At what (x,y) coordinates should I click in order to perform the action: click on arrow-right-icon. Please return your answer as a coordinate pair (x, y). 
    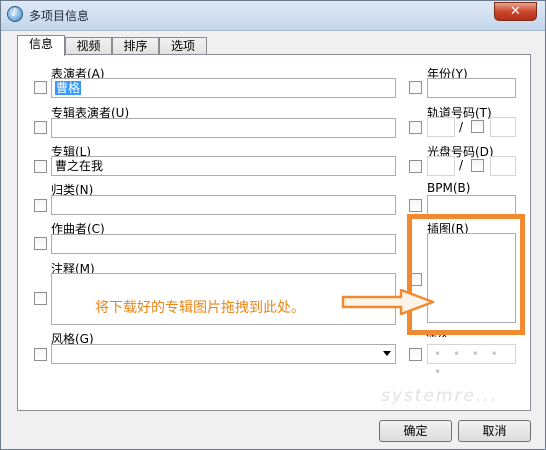
    Looking at the image, I should click on (388, 302).